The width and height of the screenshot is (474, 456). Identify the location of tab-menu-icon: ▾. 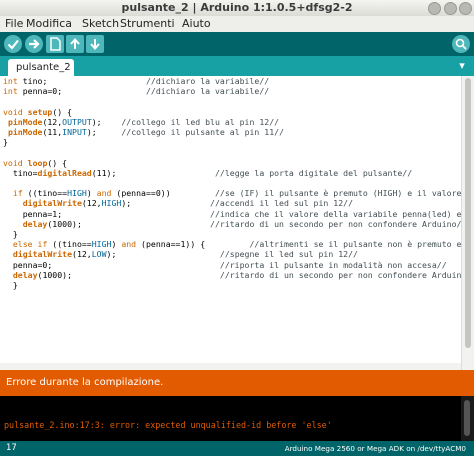
(462, 66).